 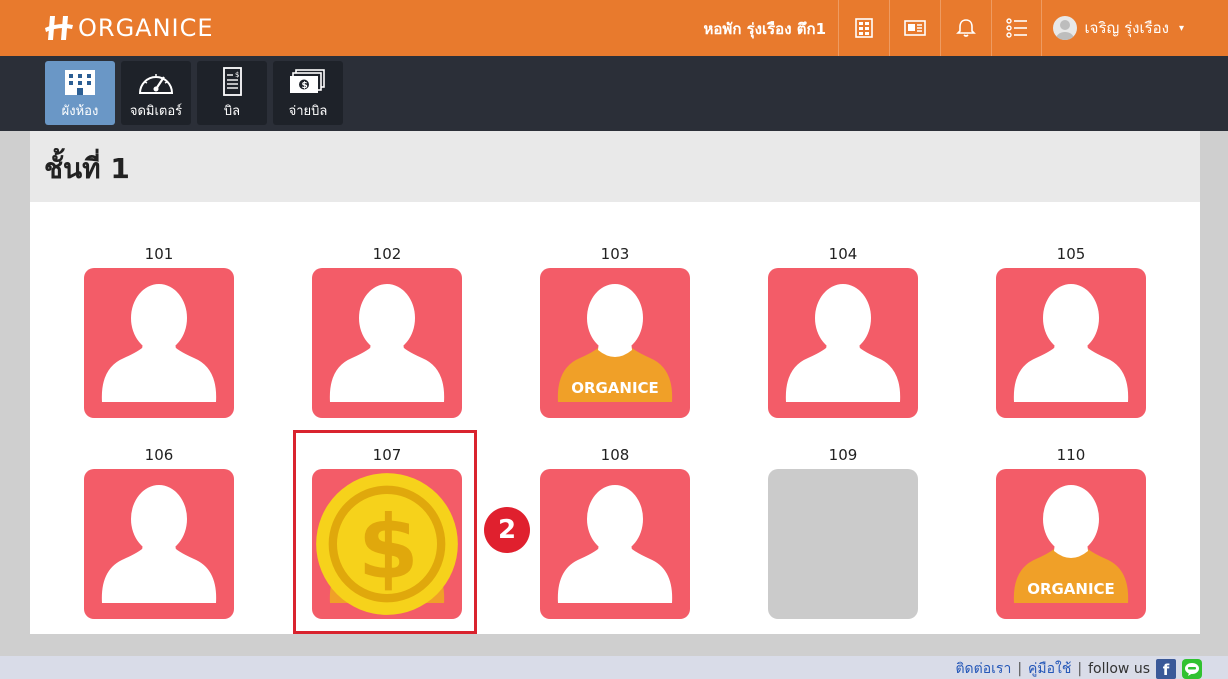 What do you see at coordinates (914, 28) in the screenshot?
I see `newspaper-icon` at bounding box center [914, 28].